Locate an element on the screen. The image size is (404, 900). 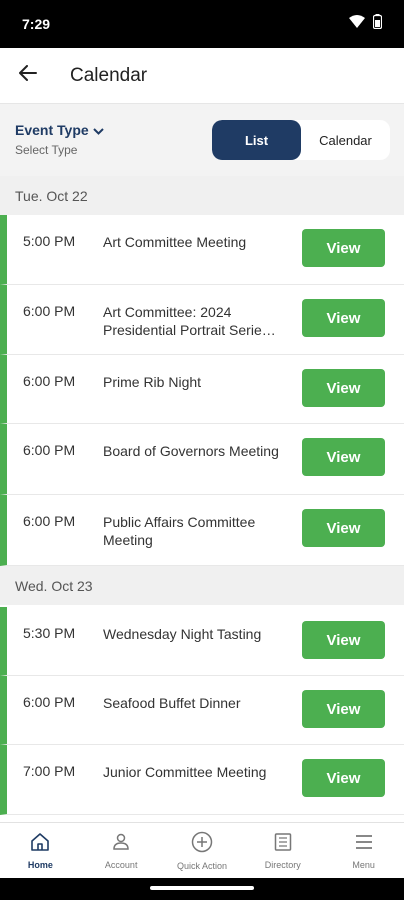
event-row: 5:00 PM Art Committee Meeting View is located at coordinates (202, 250).